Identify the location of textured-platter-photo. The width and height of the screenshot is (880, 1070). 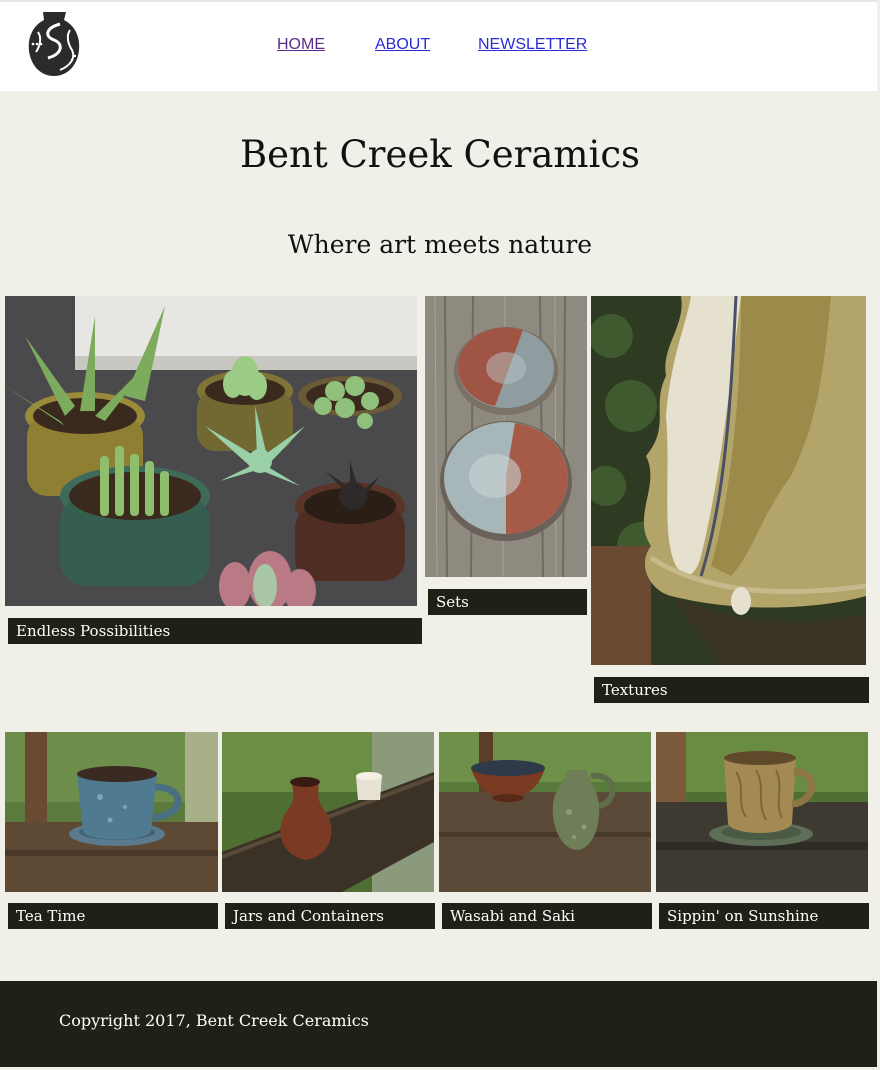
(728, 480).